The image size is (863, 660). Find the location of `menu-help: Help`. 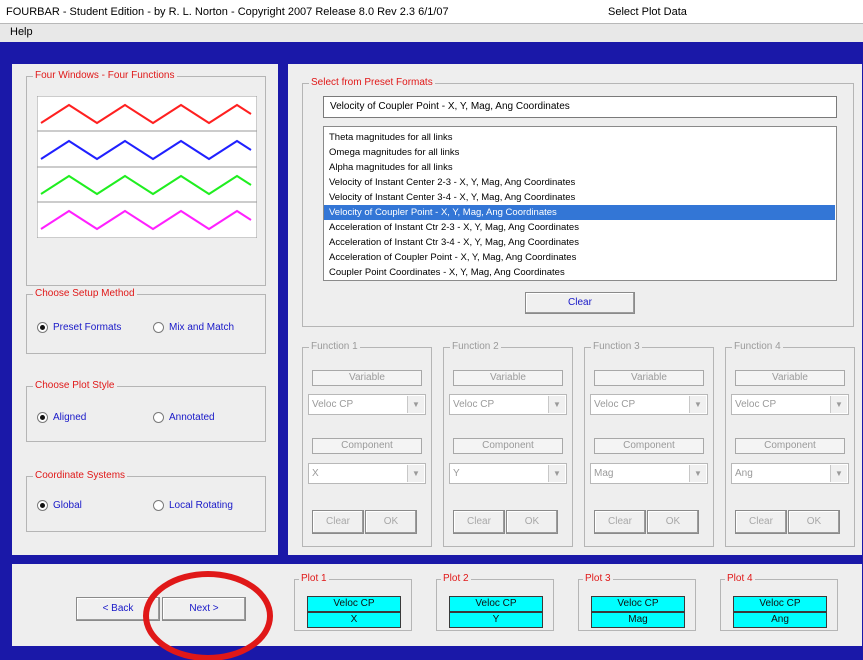

menu-help: Help is located at coordinates (21, 32).